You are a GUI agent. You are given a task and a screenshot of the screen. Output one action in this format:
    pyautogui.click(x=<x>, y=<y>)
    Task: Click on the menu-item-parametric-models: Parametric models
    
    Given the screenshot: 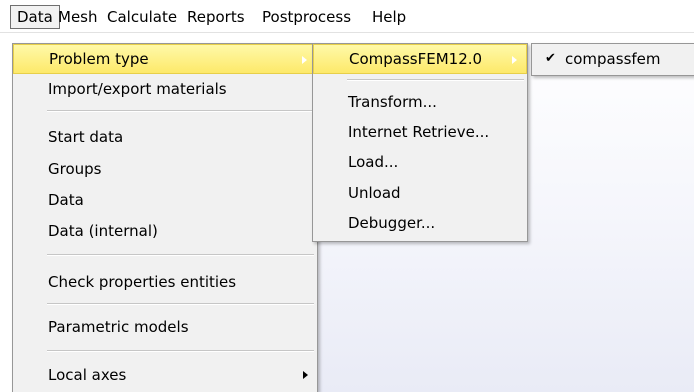 What is the action you would take?
    pyautogui.click(x=165, y=327)
    